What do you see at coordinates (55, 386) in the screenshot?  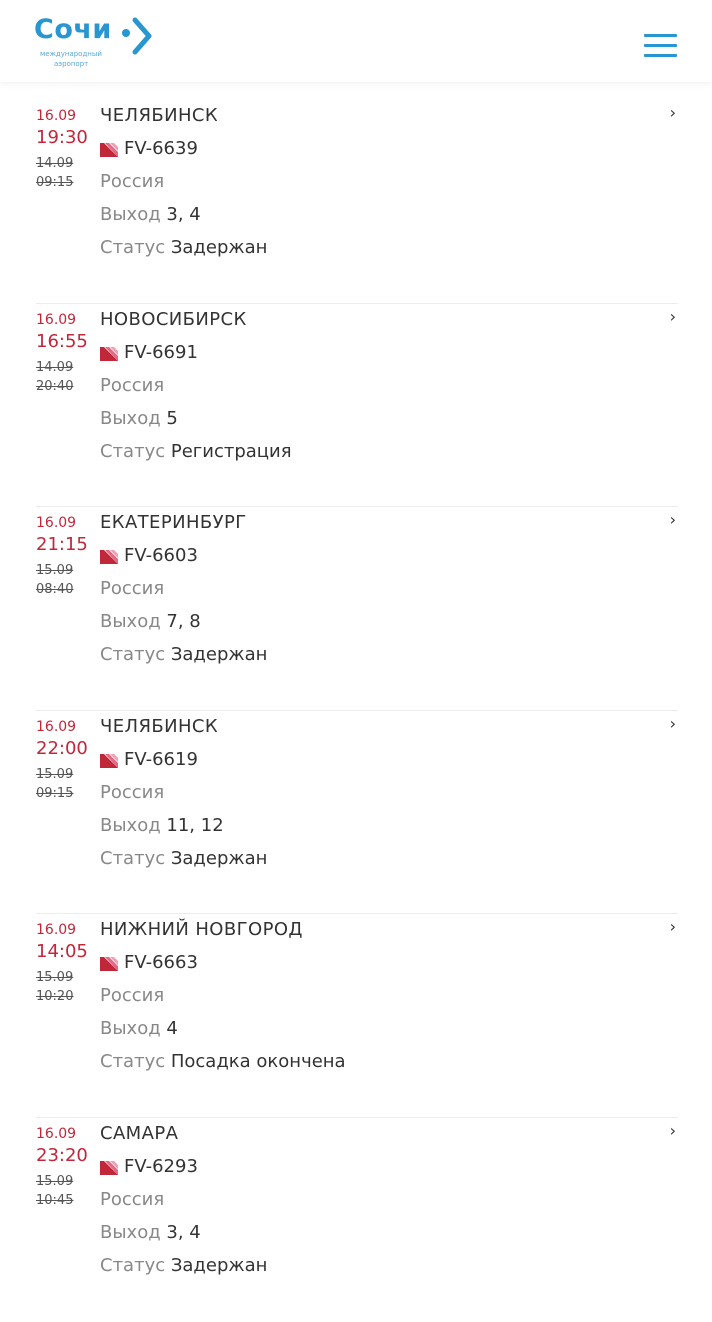 I see `original-time: 20:40` at bounding box center [55, 386].